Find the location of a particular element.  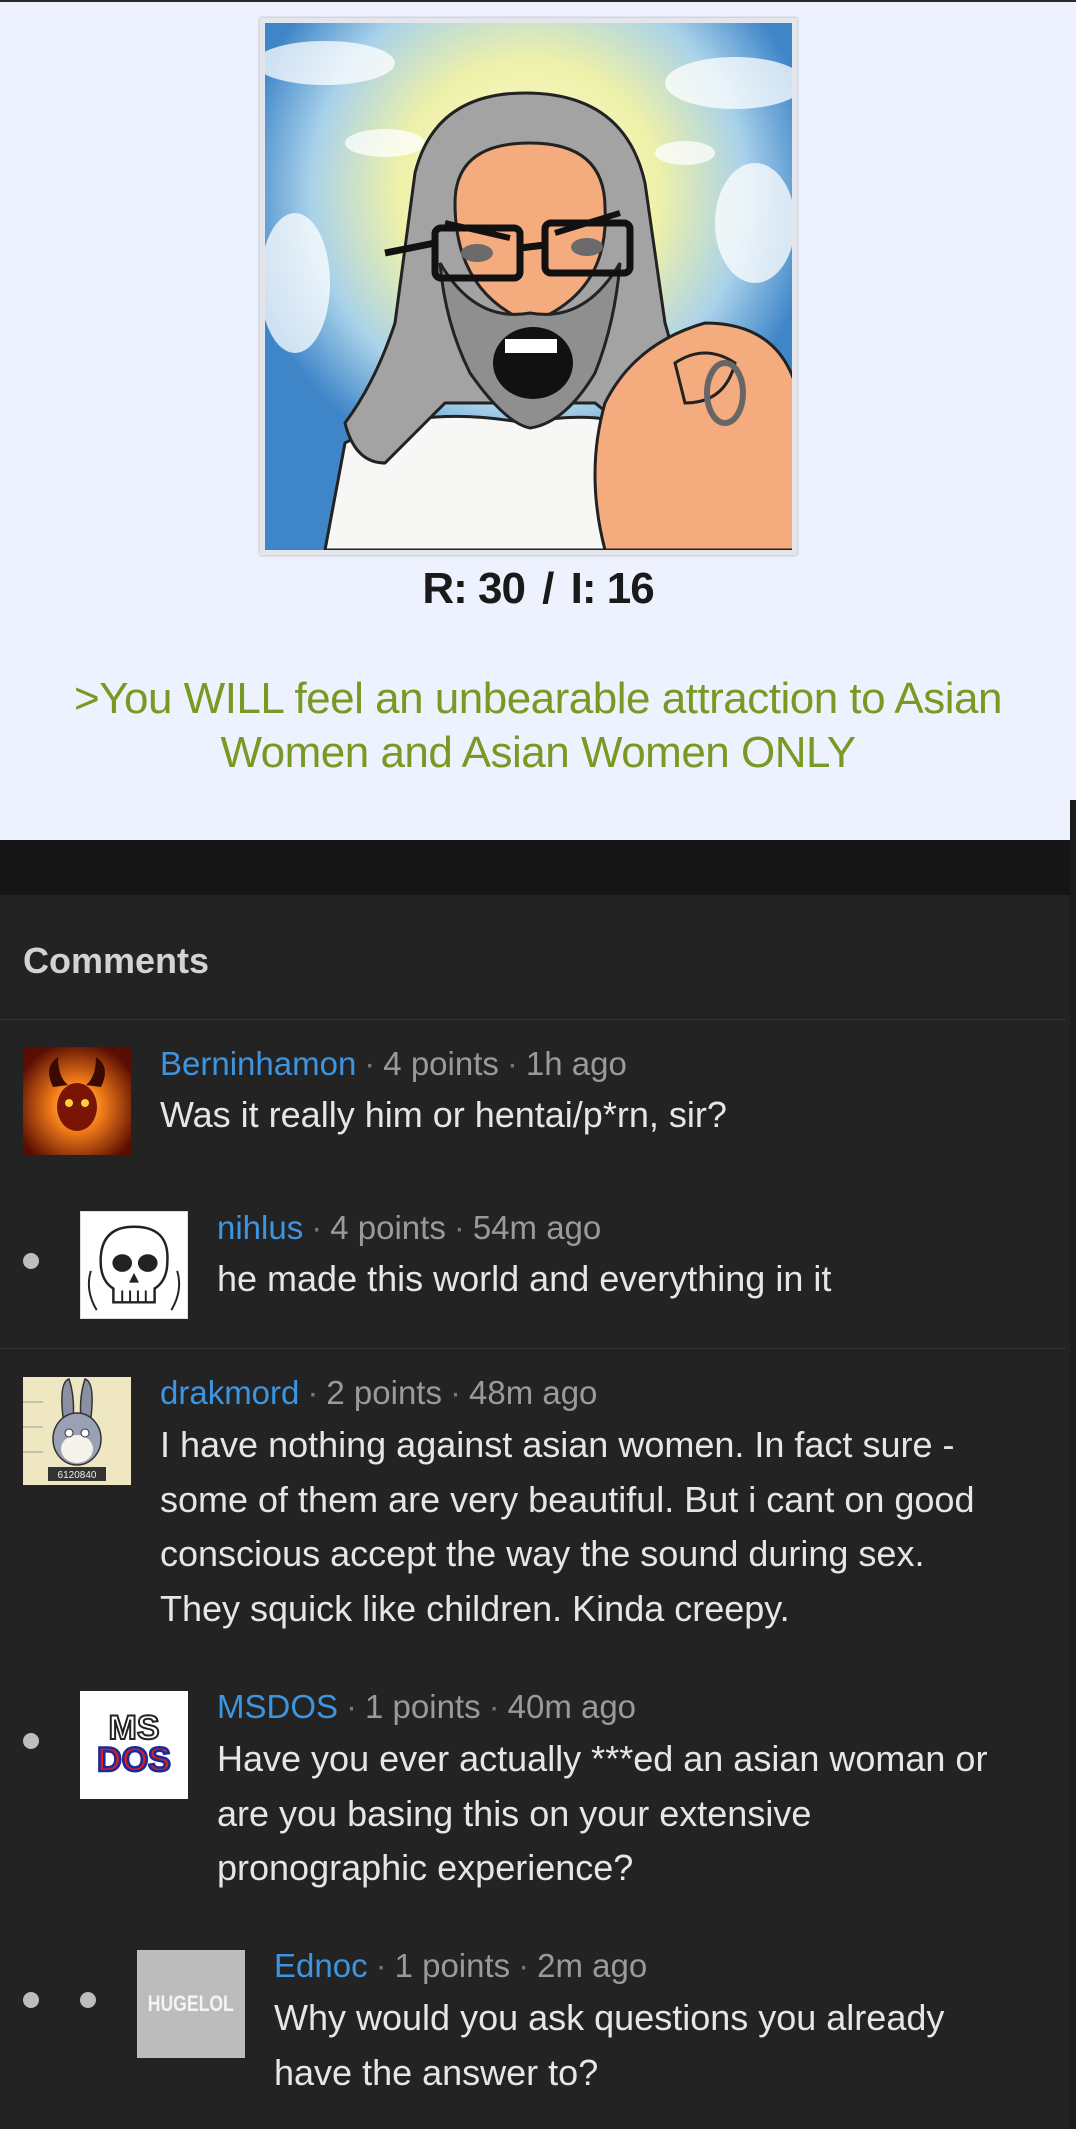

hugelol-logo-text: HUGELOL is located at coordinates (191, 2003).